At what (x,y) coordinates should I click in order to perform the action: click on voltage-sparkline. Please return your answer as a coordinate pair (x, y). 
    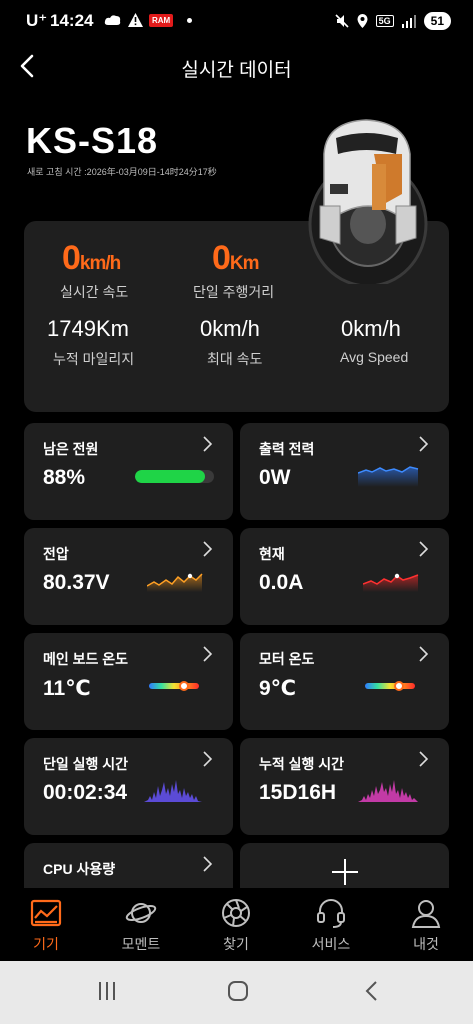
    Looking at the image, I should click on (175, 582).